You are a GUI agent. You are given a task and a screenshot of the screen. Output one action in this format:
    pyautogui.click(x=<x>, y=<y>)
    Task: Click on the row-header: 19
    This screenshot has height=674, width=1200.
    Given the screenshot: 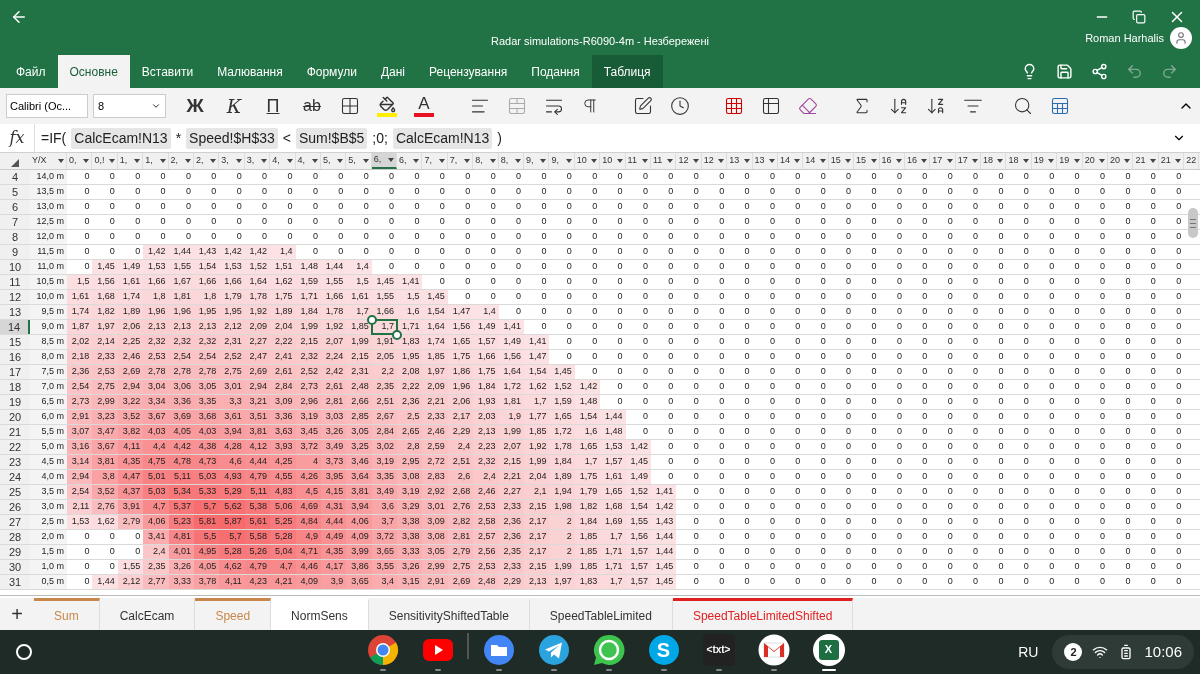 What is the action you would take?
    pyautogui.click(x=15, y=402)
    